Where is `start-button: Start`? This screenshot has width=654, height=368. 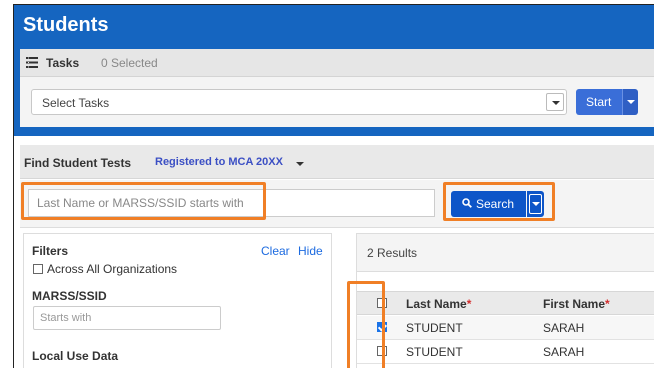
start-button: Start is located at coordinates (599, 102).